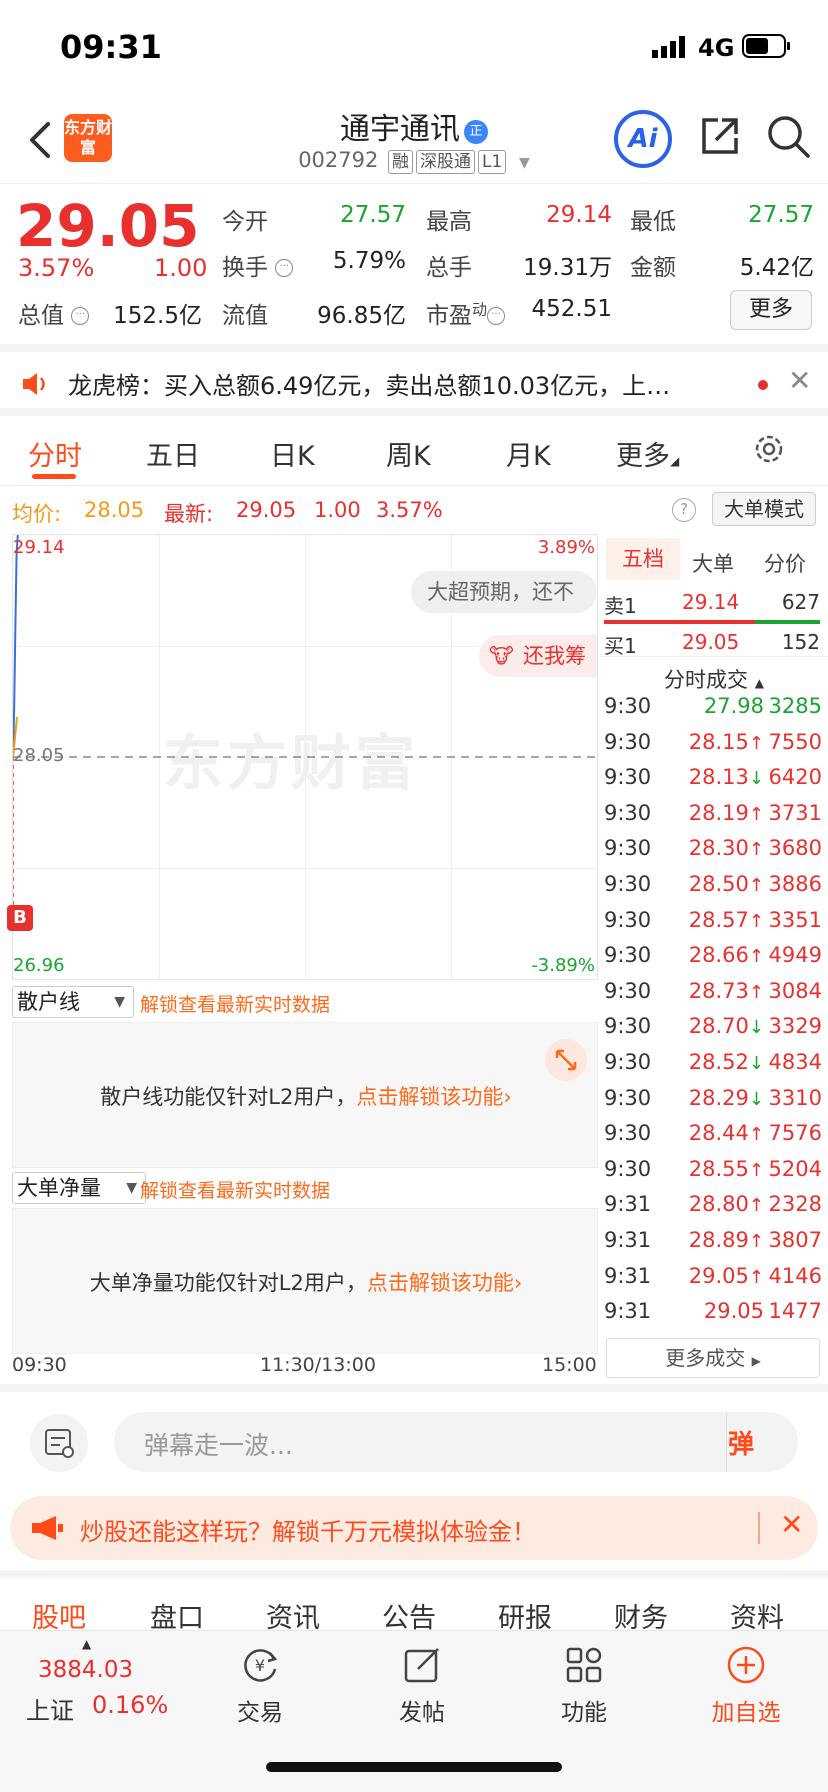  What do you see at coordinates (235, 1189) in the screenshot?
I see `big-net-unlock-link: 解锁查看最新实时数据` at bounding box center [235, 1189].